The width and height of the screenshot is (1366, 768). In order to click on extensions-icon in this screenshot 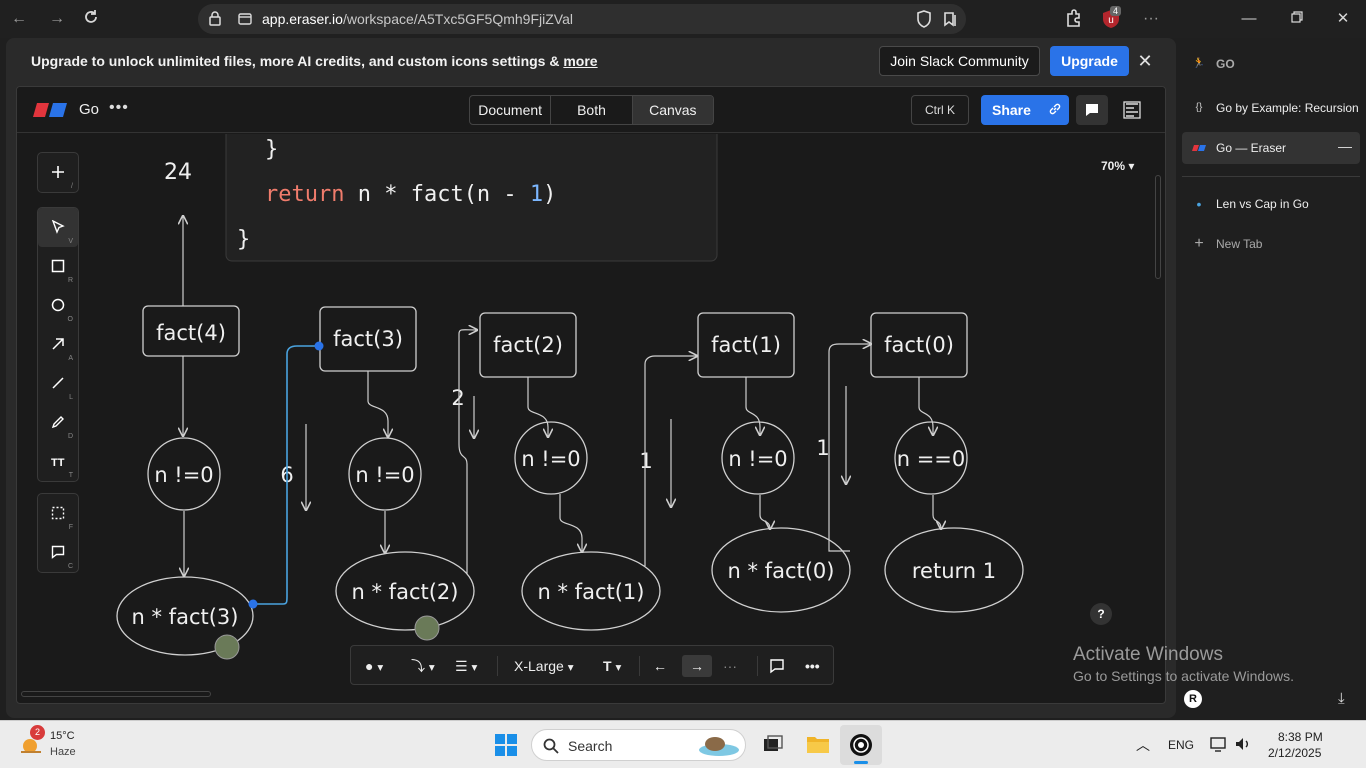, I will do `click(1073, 19)`.